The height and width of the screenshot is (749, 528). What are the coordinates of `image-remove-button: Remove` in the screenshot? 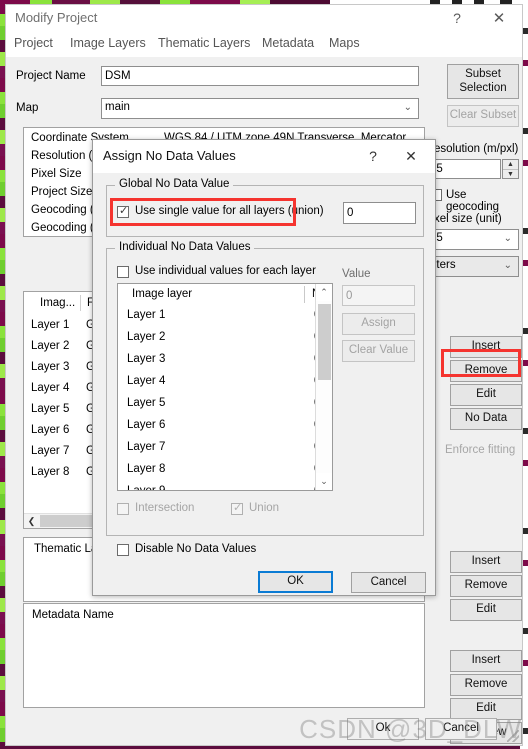 It's located at (486, 371).